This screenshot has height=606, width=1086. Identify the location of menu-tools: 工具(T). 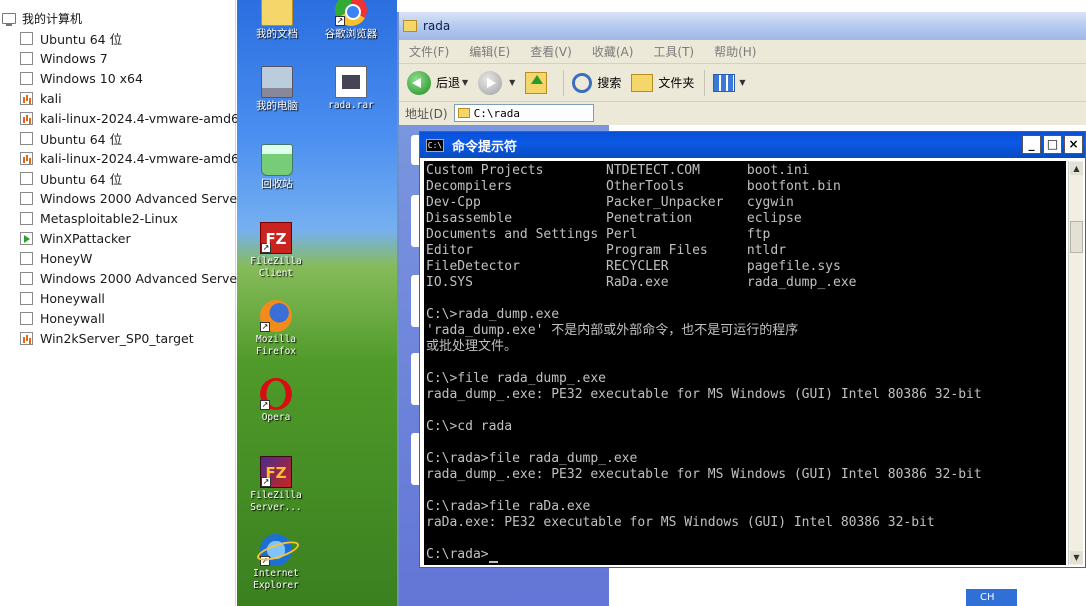
(673, 51).